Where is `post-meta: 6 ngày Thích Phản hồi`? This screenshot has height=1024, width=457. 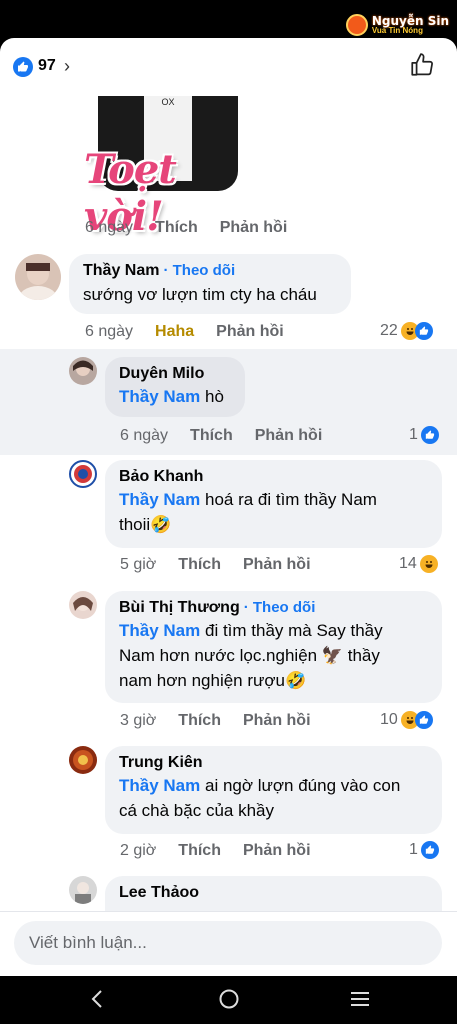
post-meta: 6 ngày Thích Phản hồi is located at coordinates (186, 228).